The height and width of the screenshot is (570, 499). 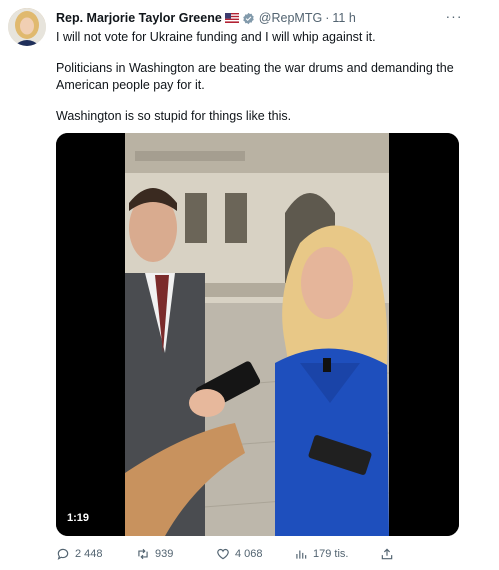 I want to click on heart-icon, so click(x=223, y=554).